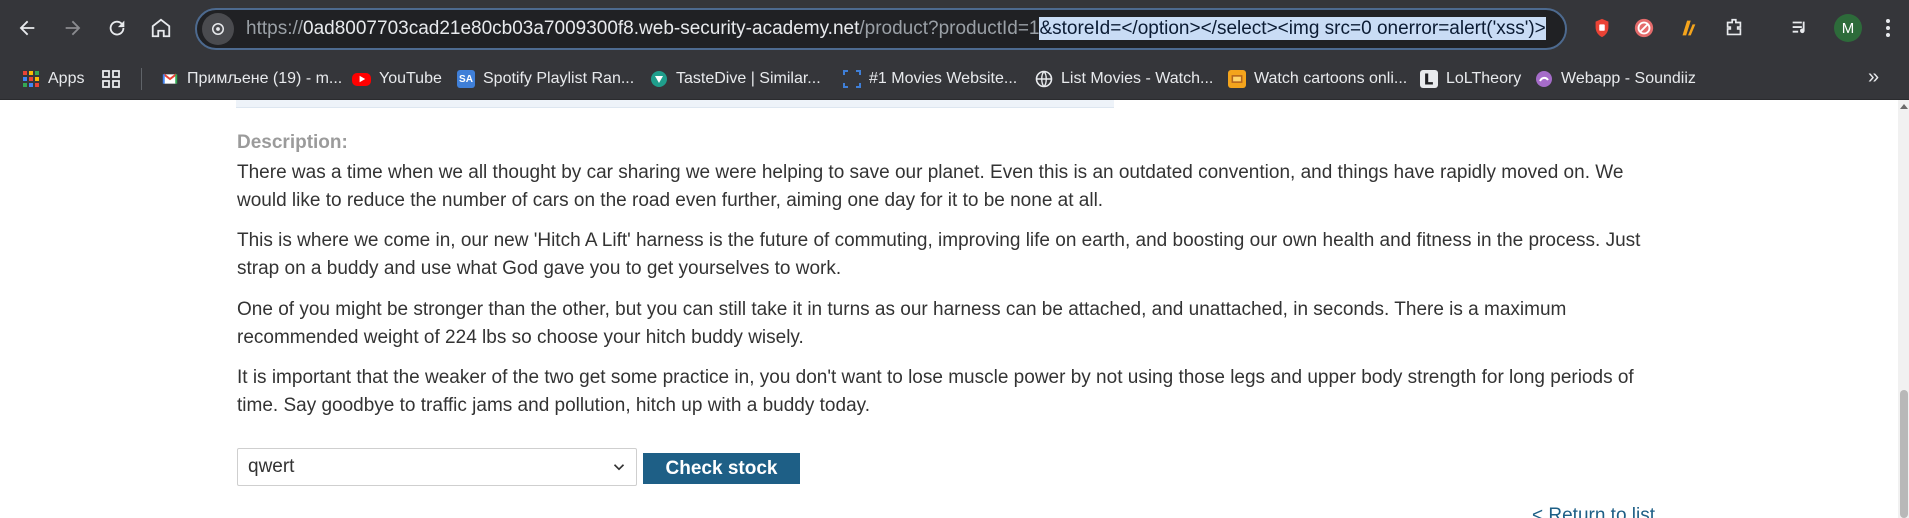 The height and width of the screenshot is (518, 1909). What do you see at coordinates (1429, 79) in the screenshot?
I see `loltheory-icon` at bounding box center [1429, 79].